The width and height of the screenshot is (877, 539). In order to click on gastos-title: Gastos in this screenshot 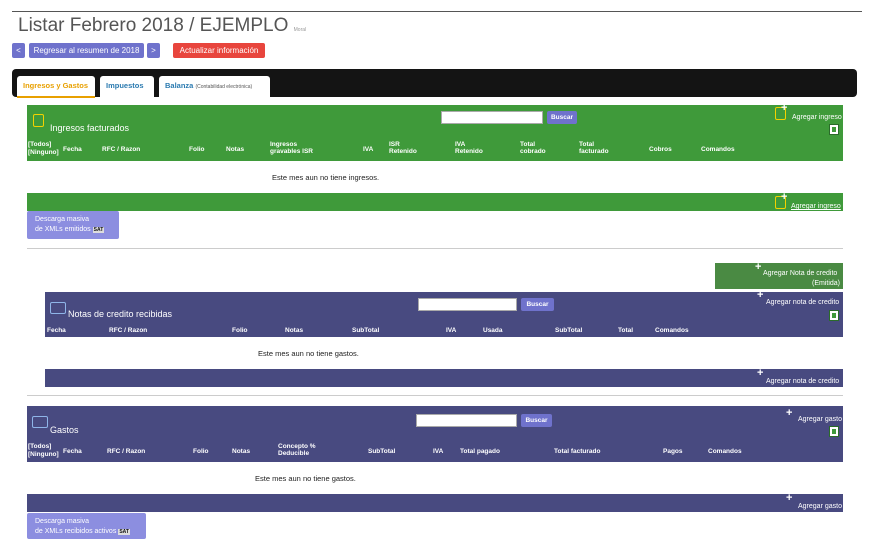, I will do `click(64, 430)`.